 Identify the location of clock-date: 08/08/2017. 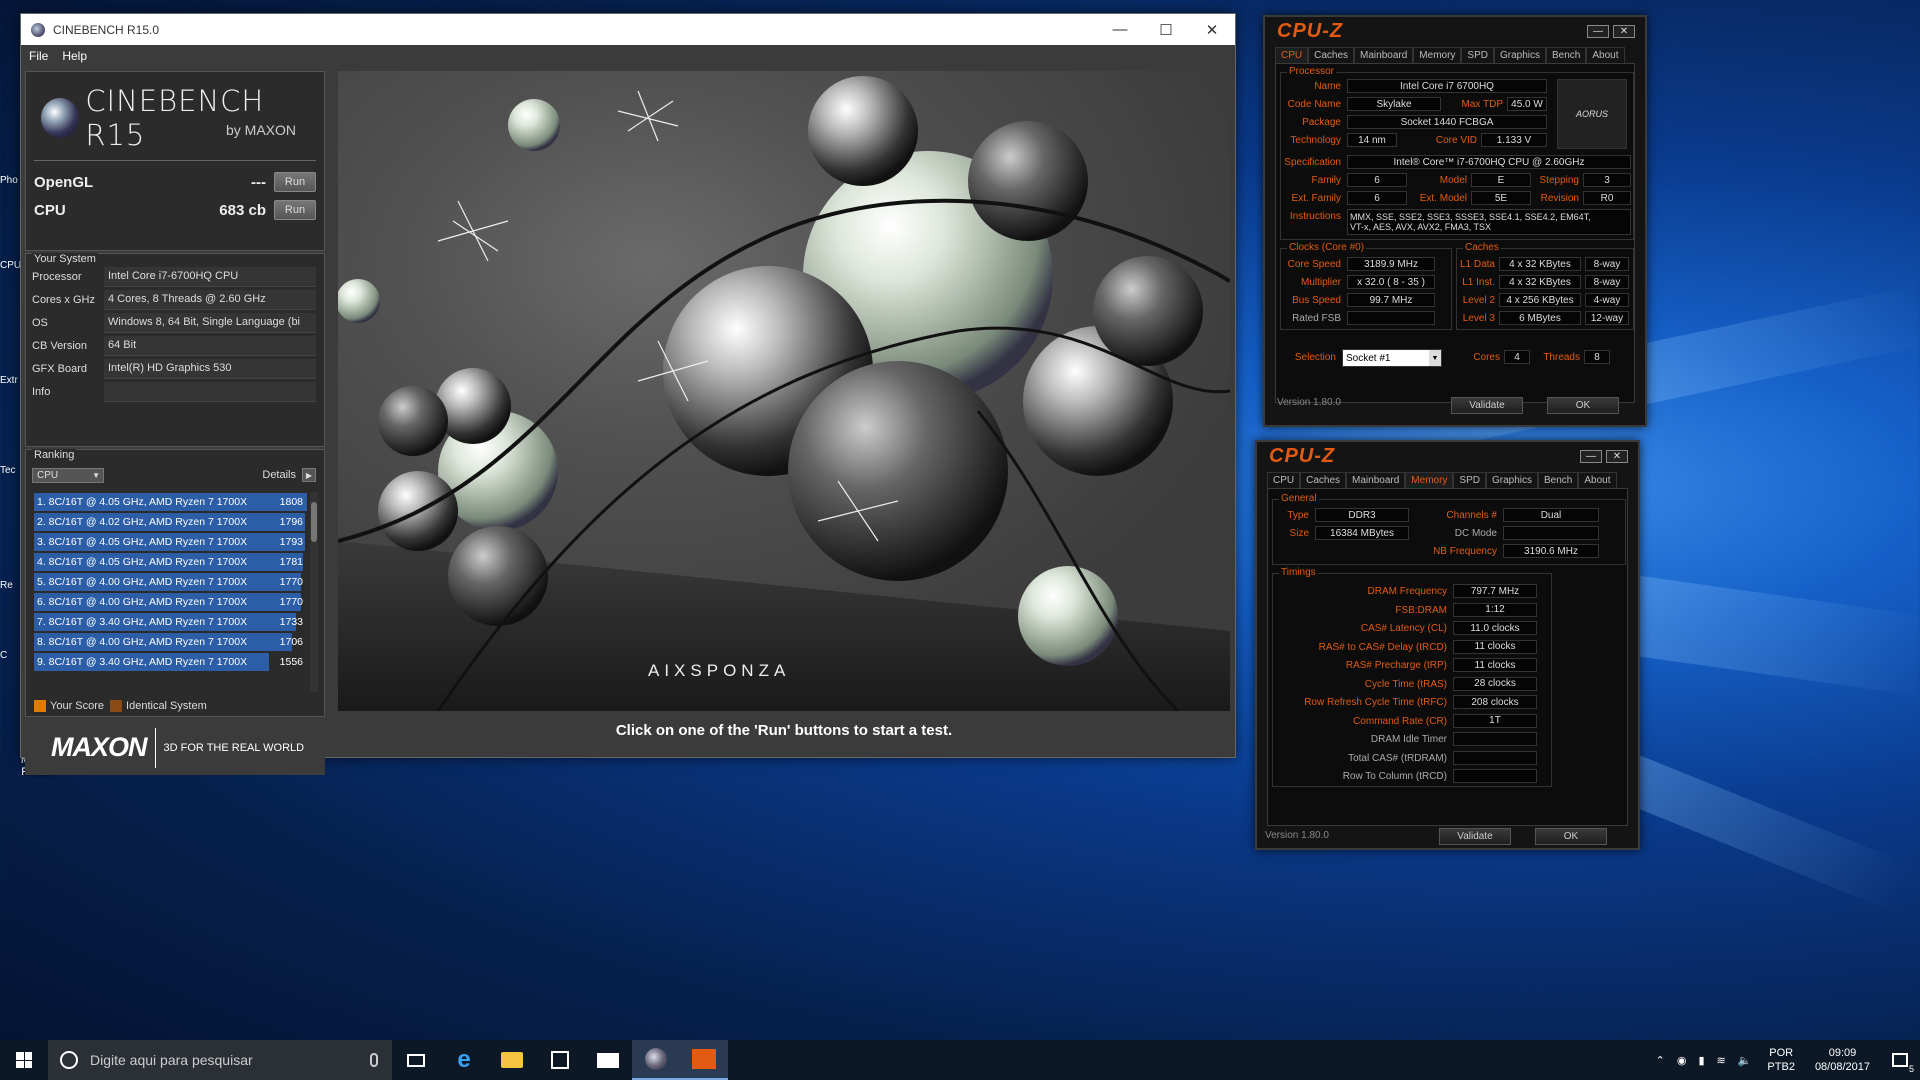
(1842, 1067).